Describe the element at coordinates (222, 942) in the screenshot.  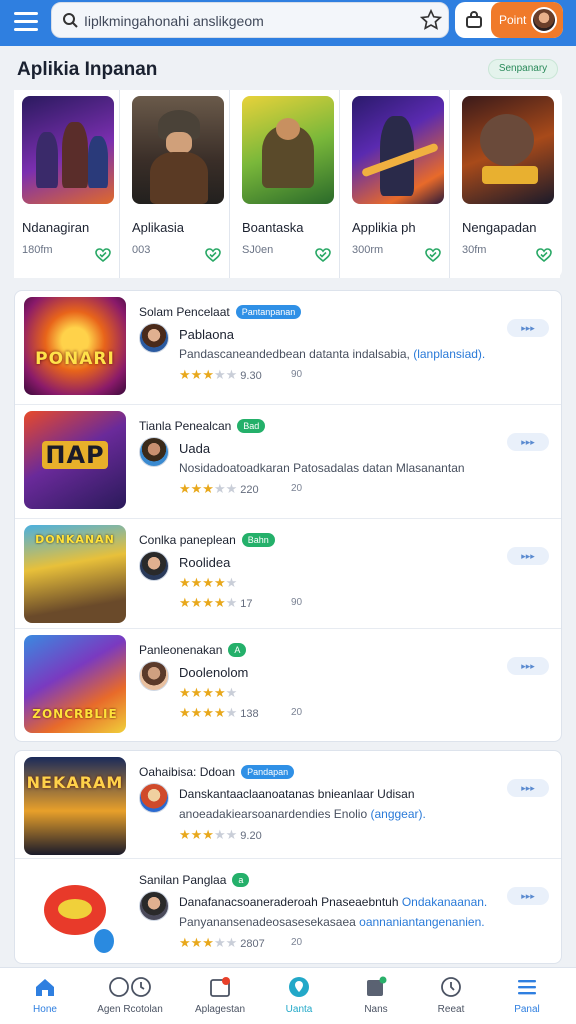
I see `rating: ★★★★★ 2807` at that location.